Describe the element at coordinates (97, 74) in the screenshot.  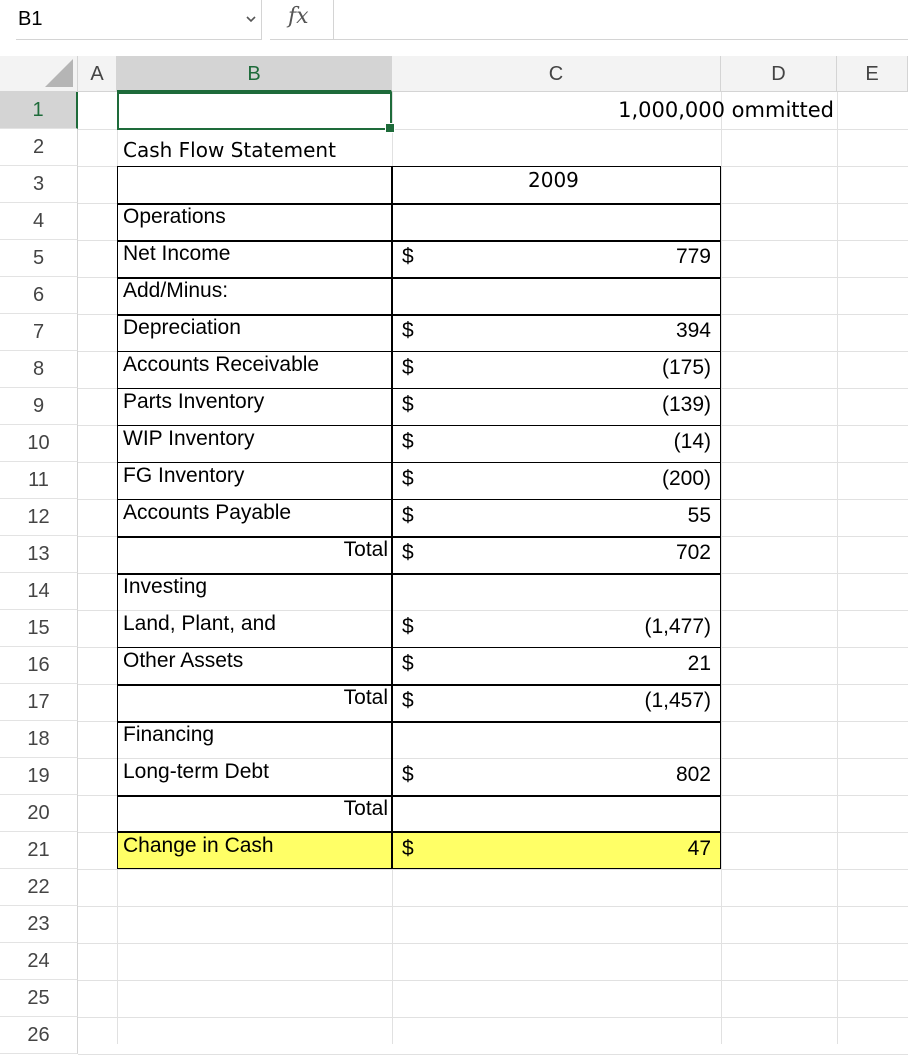
I see `column-header-a: A` at that location.